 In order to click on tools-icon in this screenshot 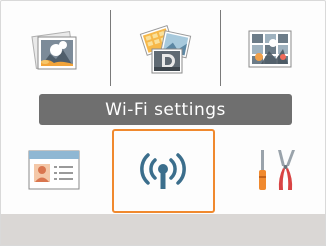, I will do `click(277, 170)`.